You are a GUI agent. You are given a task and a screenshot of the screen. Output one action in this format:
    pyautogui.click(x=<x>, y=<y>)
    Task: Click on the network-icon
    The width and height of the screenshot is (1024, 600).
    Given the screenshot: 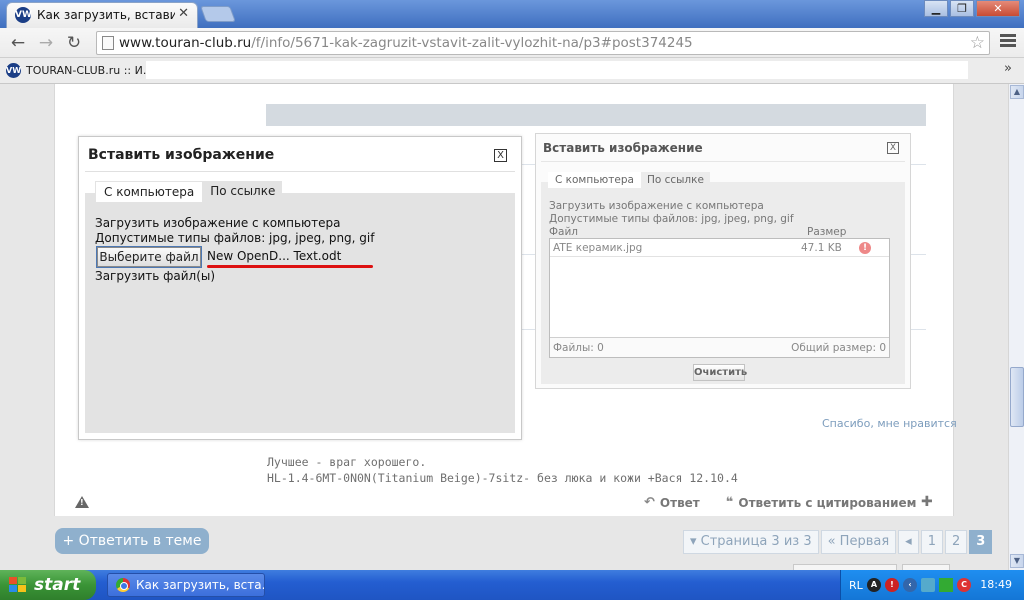 What is the action you would take?
    pyautogui.click(x=928, y=585)
    